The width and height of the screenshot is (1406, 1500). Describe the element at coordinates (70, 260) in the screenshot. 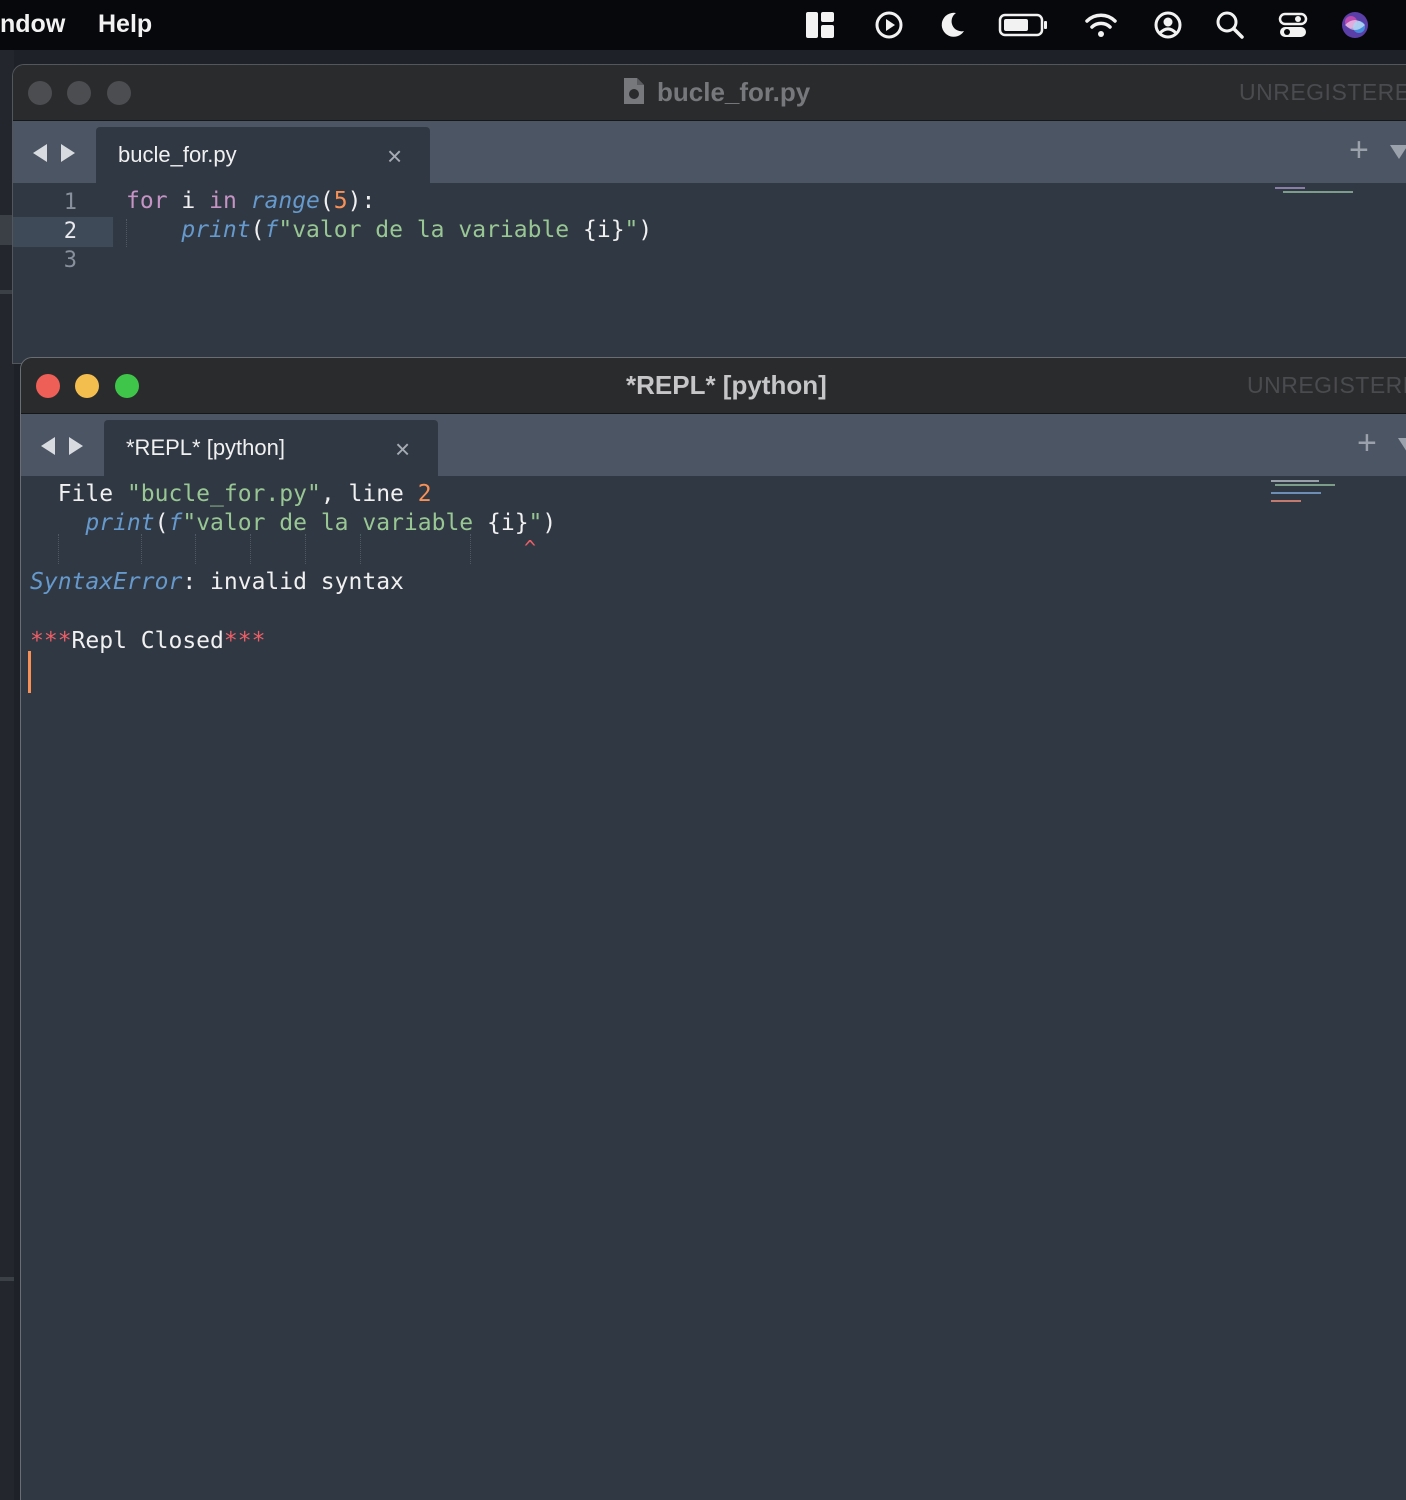

I see `line-number: 3` at that location.